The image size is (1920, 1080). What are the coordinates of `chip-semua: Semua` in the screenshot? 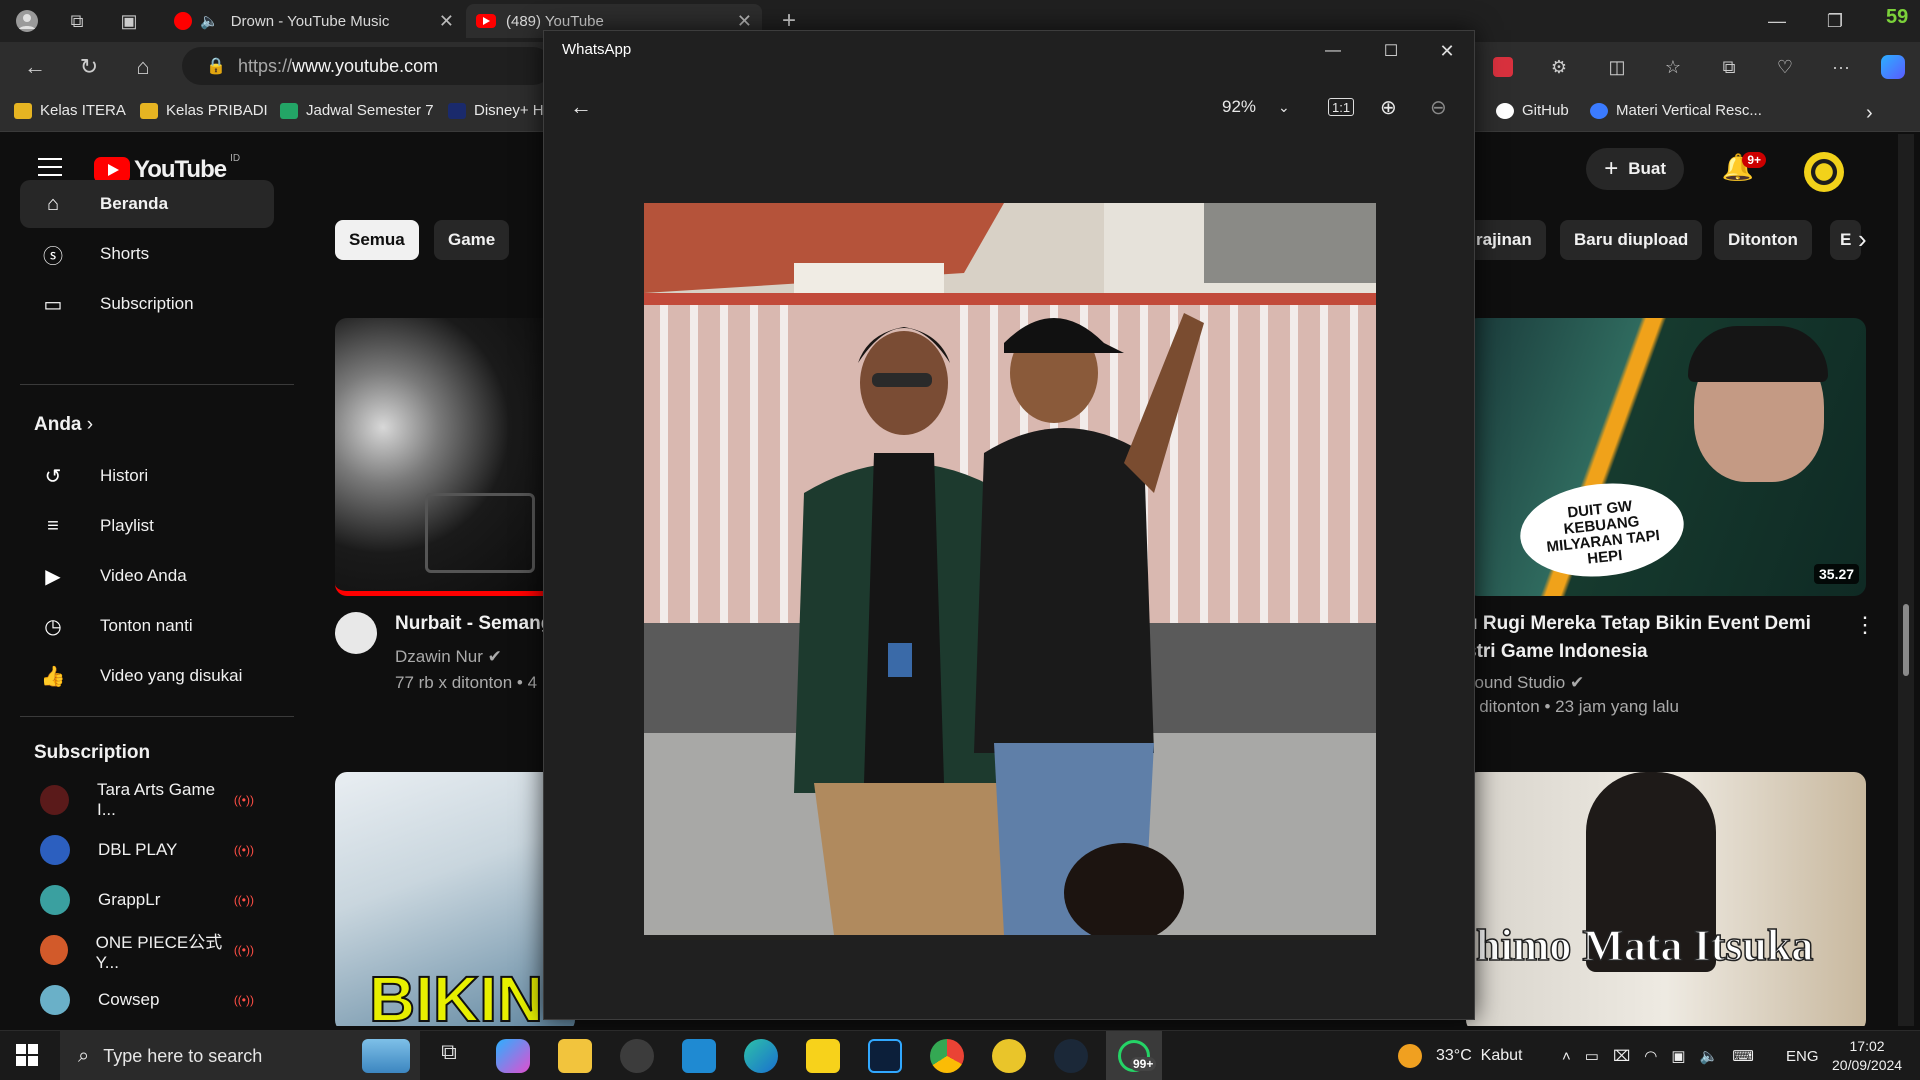 It's located at (377, 240).